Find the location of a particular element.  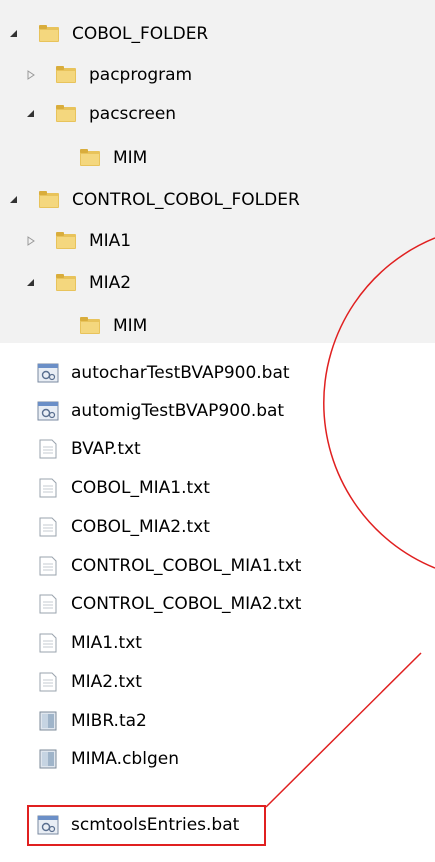

tree-item-label: MIA2 is located at coordinates (110, 283).